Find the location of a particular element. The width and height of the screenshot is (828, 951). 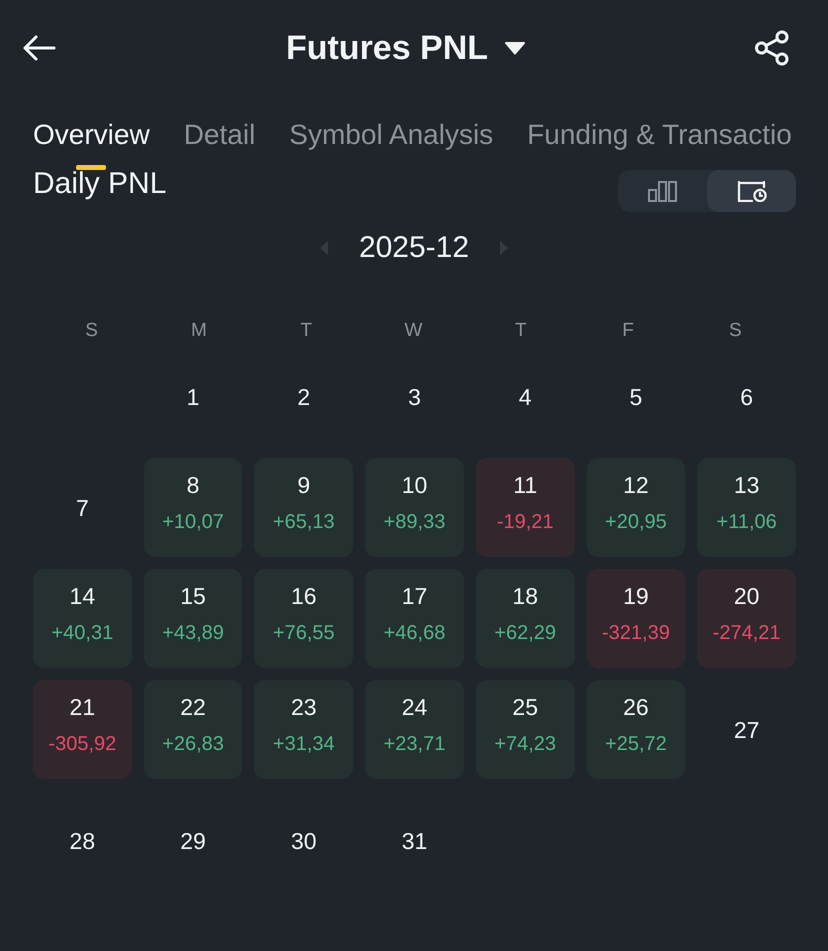

day-number: 12 is located at coordinates (636, 485).